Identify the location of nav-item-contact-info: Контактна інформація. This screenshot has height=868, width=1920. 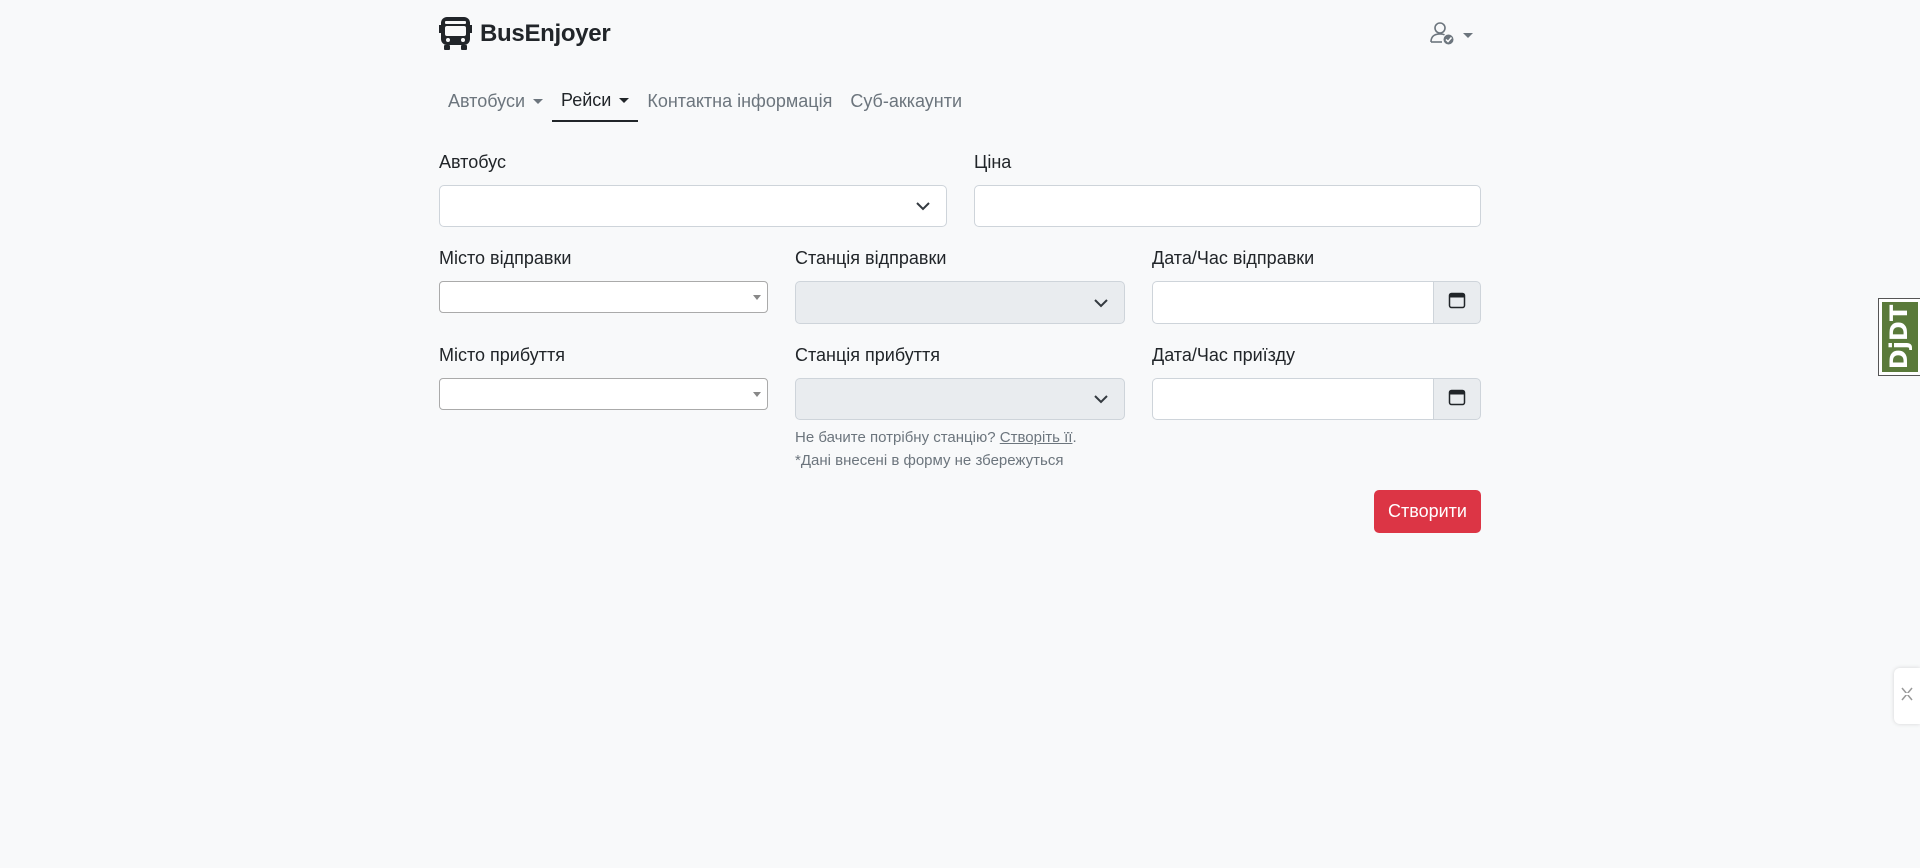
(739, 101).